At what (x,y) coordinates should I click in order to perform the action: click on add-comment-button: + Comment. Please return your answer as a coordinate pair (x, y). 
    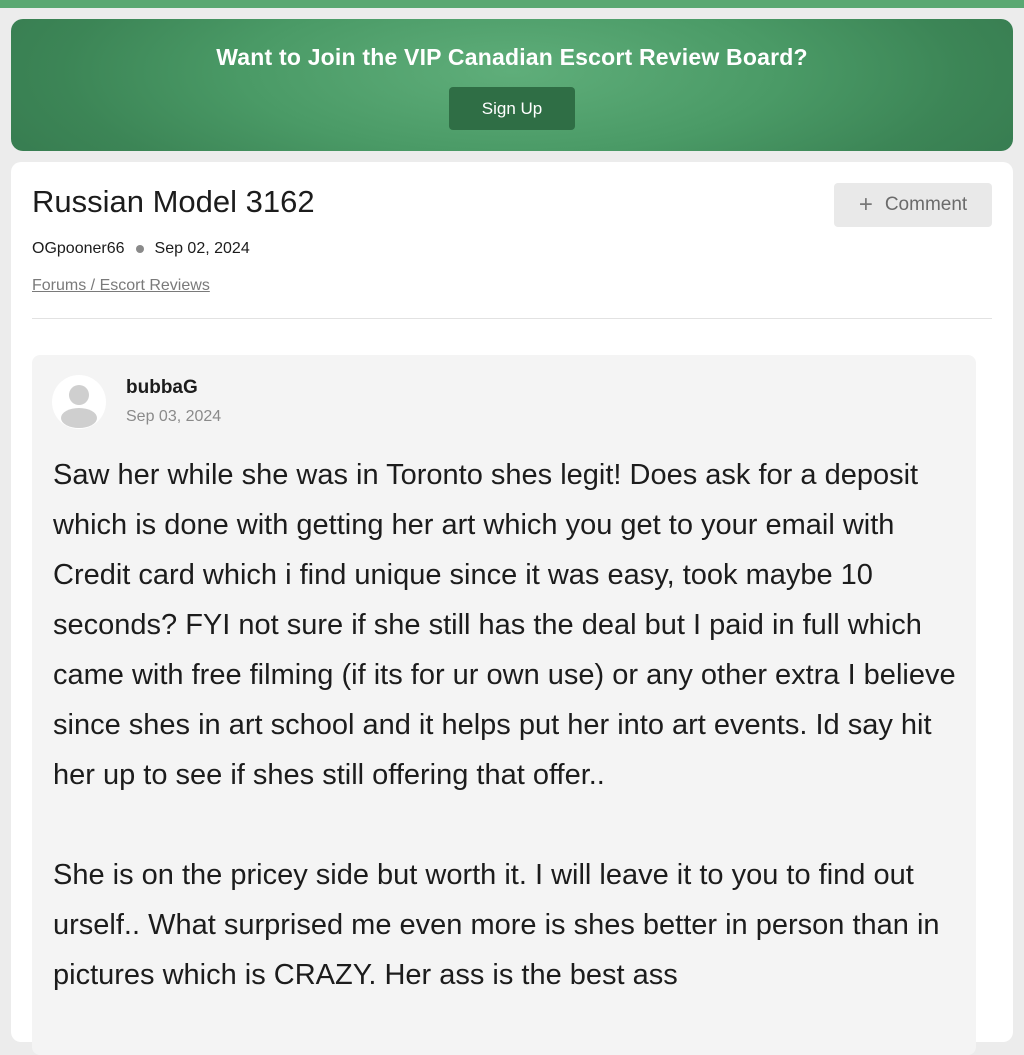
    Looking at the image, I should click on (913, 205).